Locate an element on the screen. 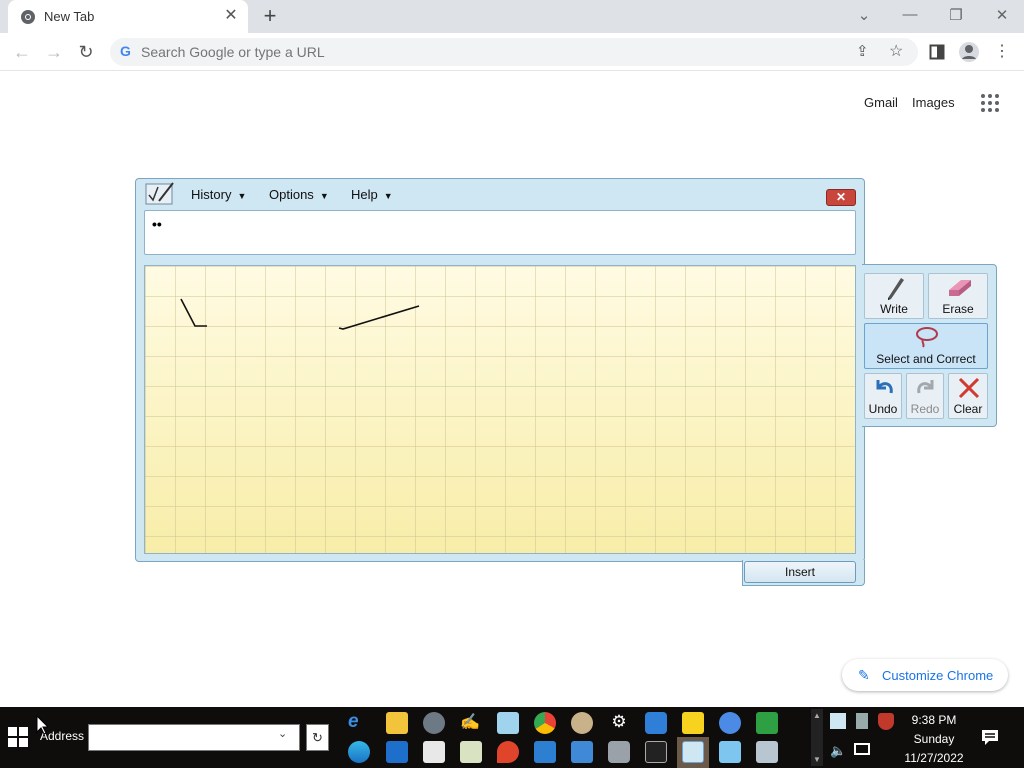  edge-icon is located at coordinates (359, 752).